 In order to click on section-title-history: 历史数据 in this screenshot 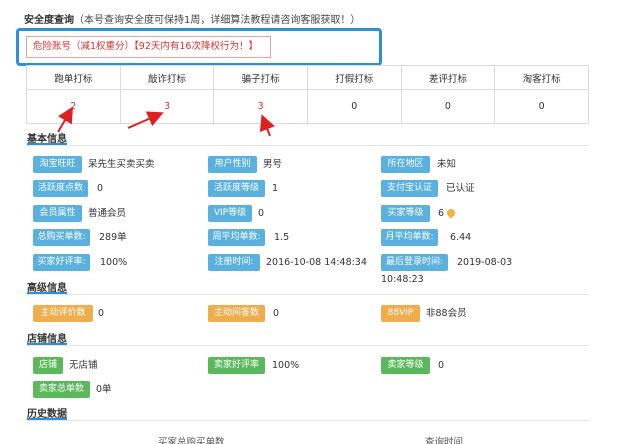, I will do `click(47, 412)`.